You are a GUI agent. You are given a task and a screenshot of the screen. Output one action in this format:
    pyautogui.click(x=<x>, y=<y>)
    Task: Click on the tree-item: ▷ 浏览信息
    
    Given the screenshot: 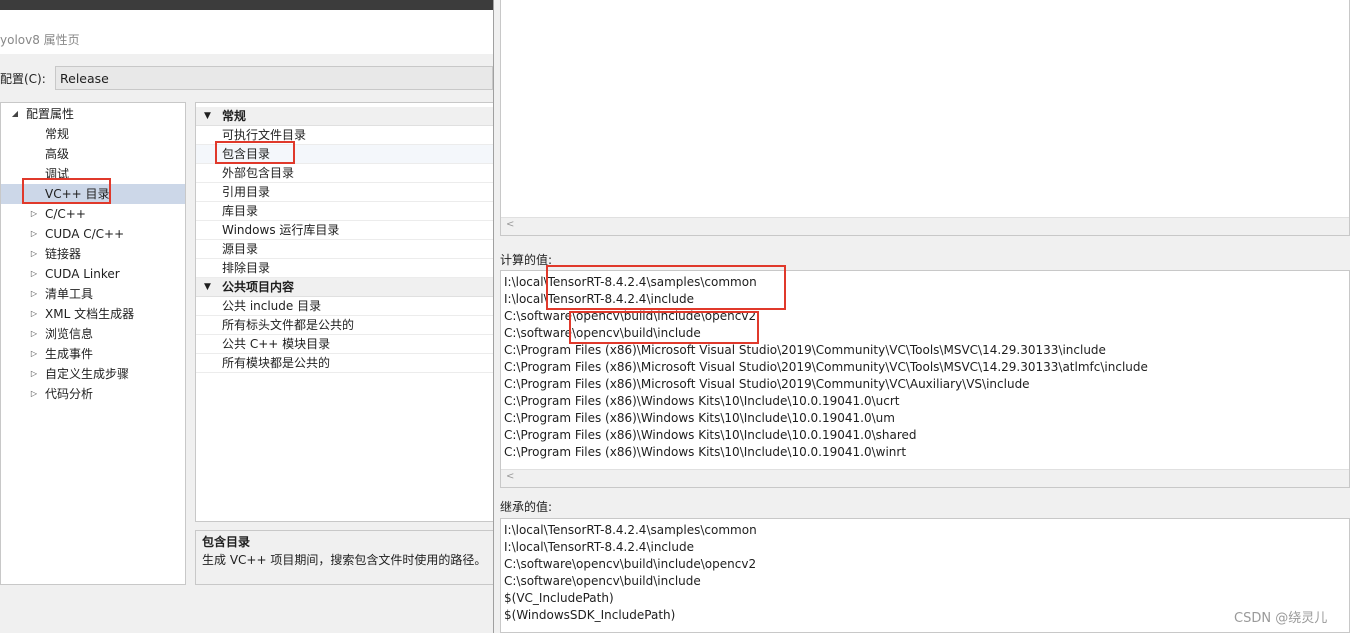 What is the action you would take?
    pyautogui.click(x=93, y=334)
    